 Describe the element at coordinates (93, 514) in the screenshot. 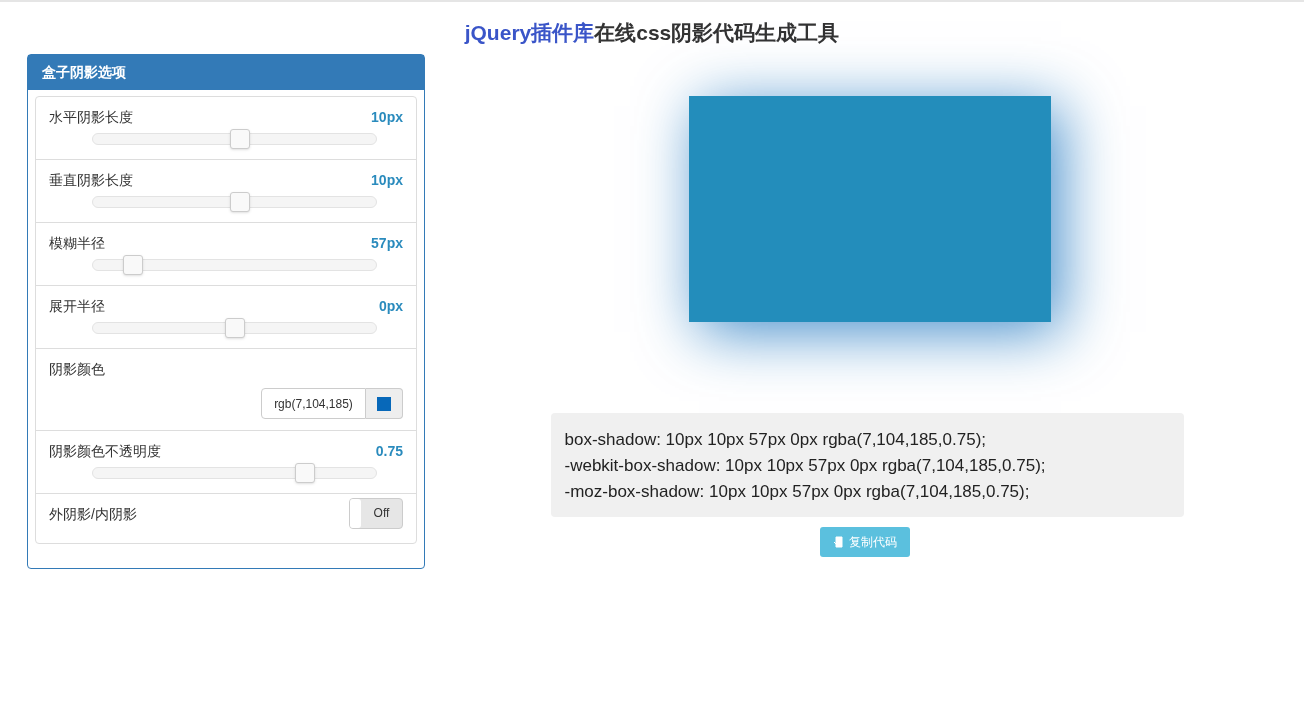

I see `option-label: 外阴影/内阴影` at that location.